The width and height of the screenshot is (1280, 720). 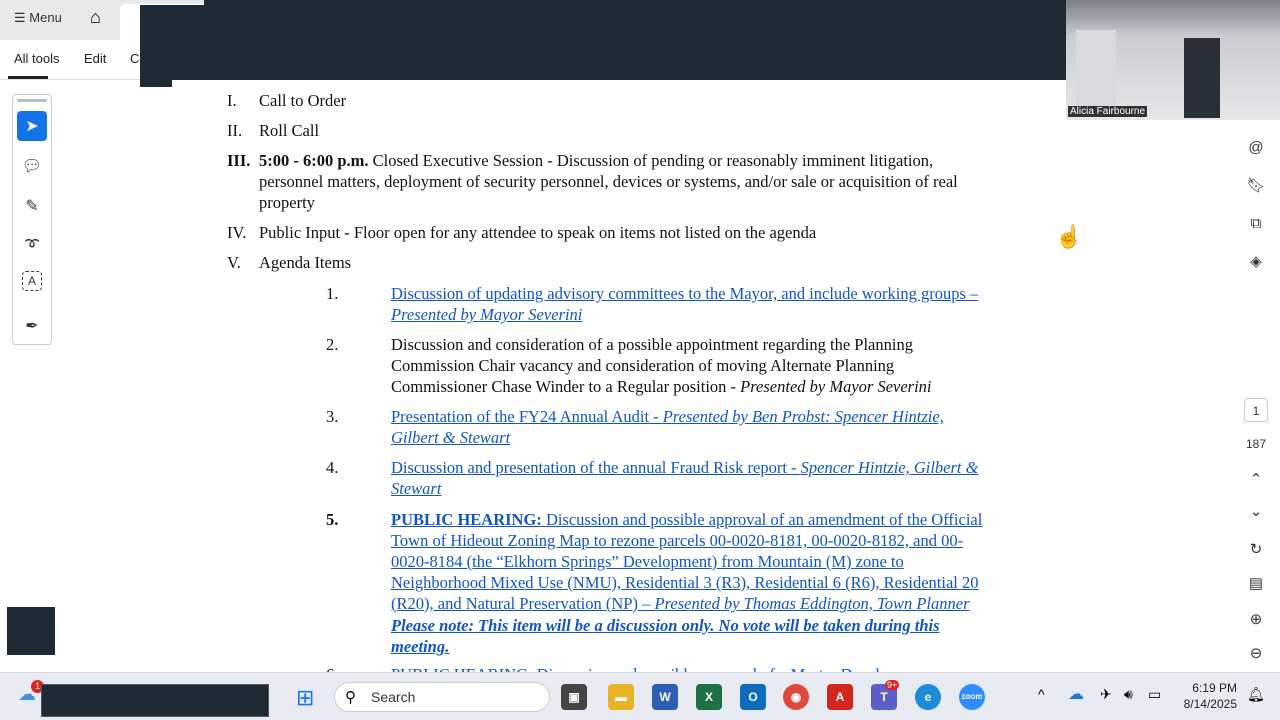 I want to click on zoom-app-icon: zoom, so click(x=972, y=697).